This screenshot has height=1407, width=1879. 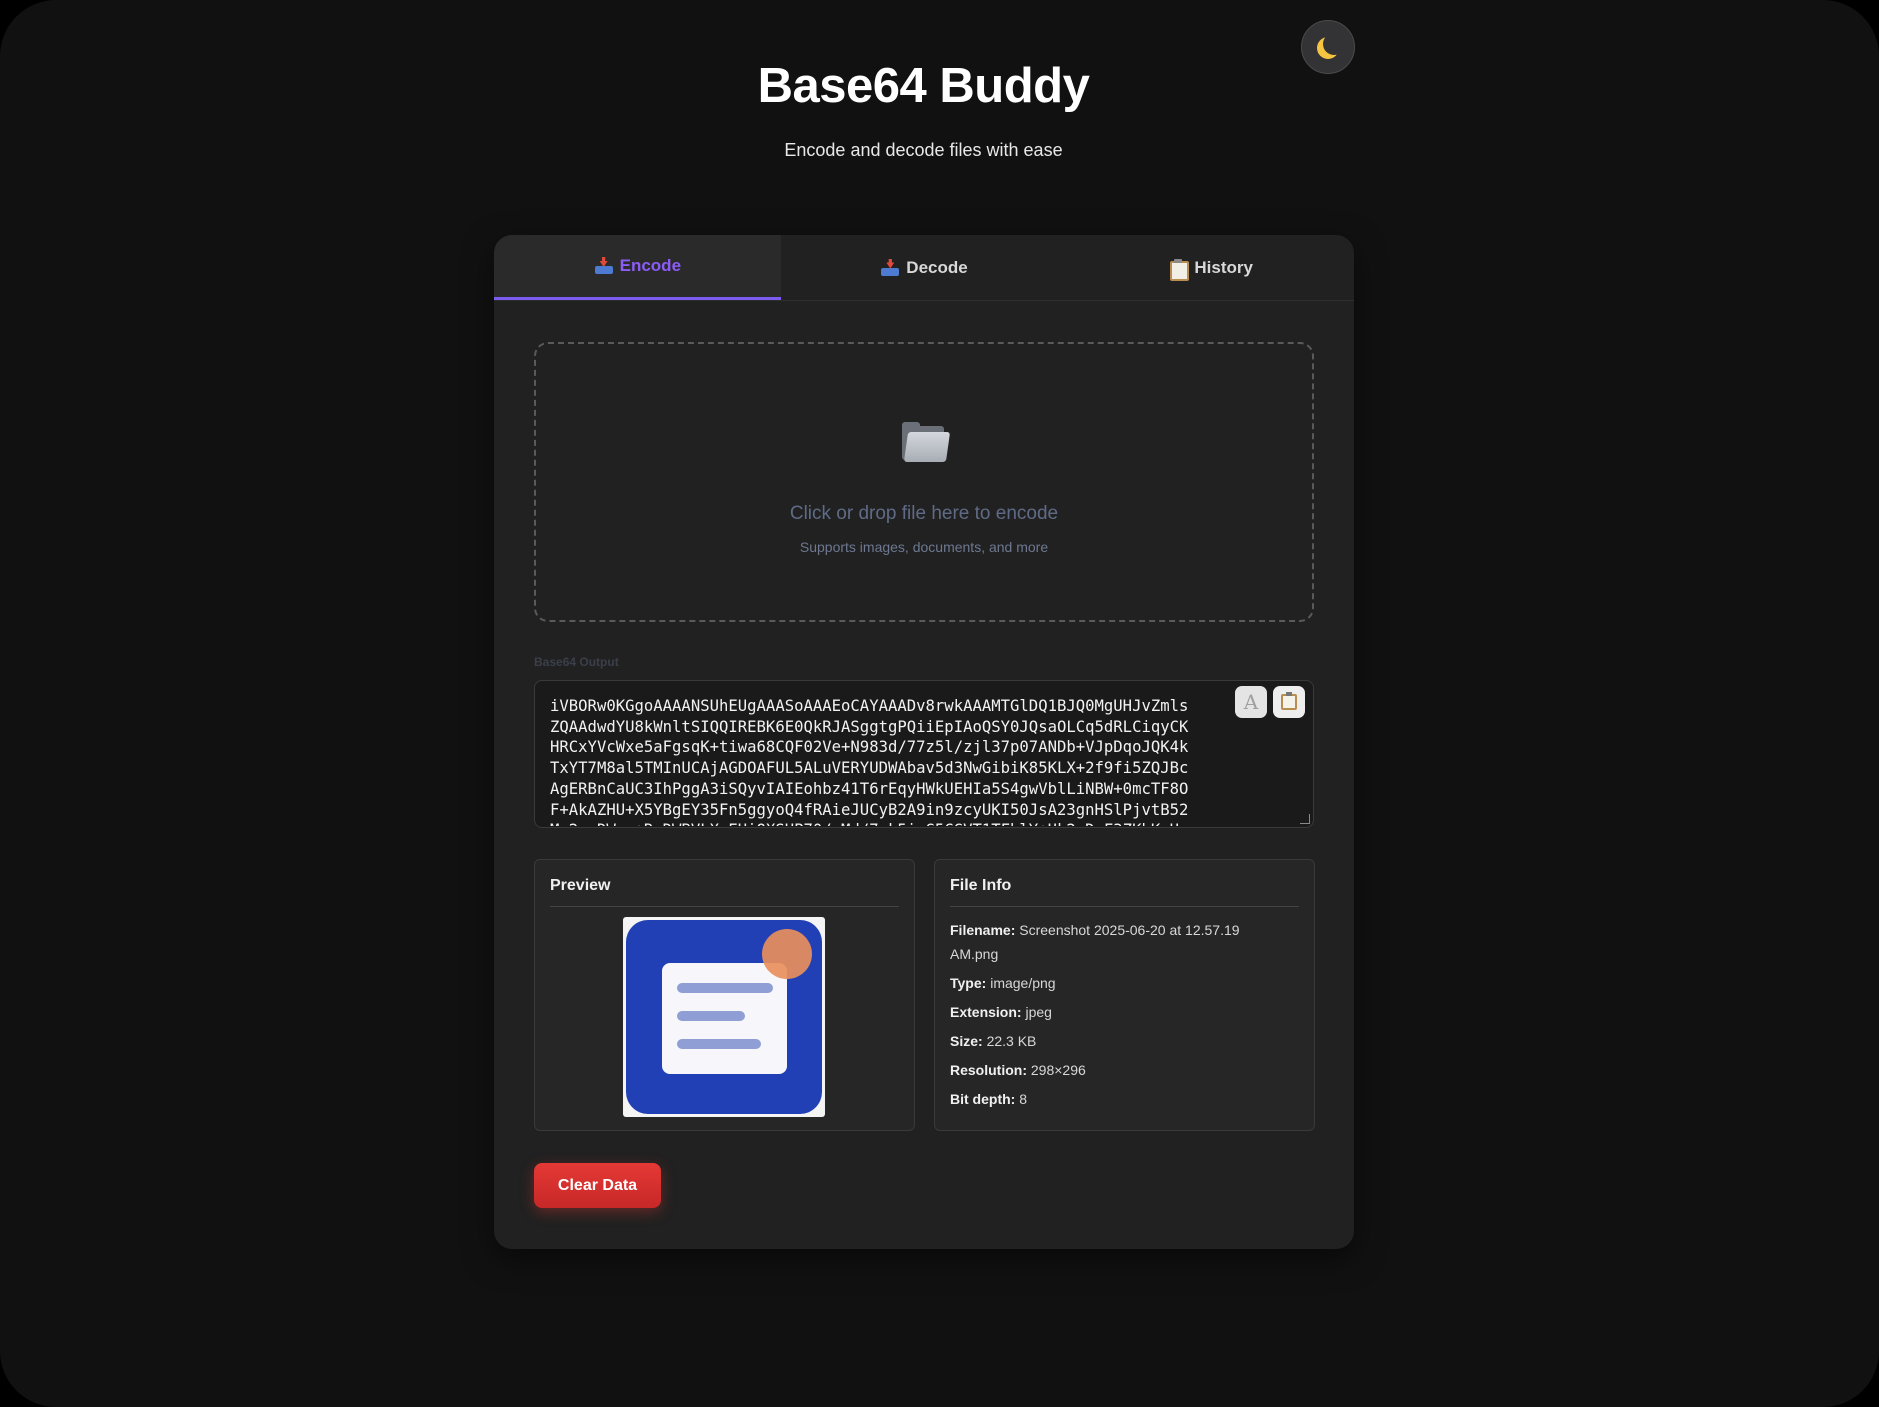 I want to click on info-bit-depth: Bit depth: 8, so click(x=989, y=1099).